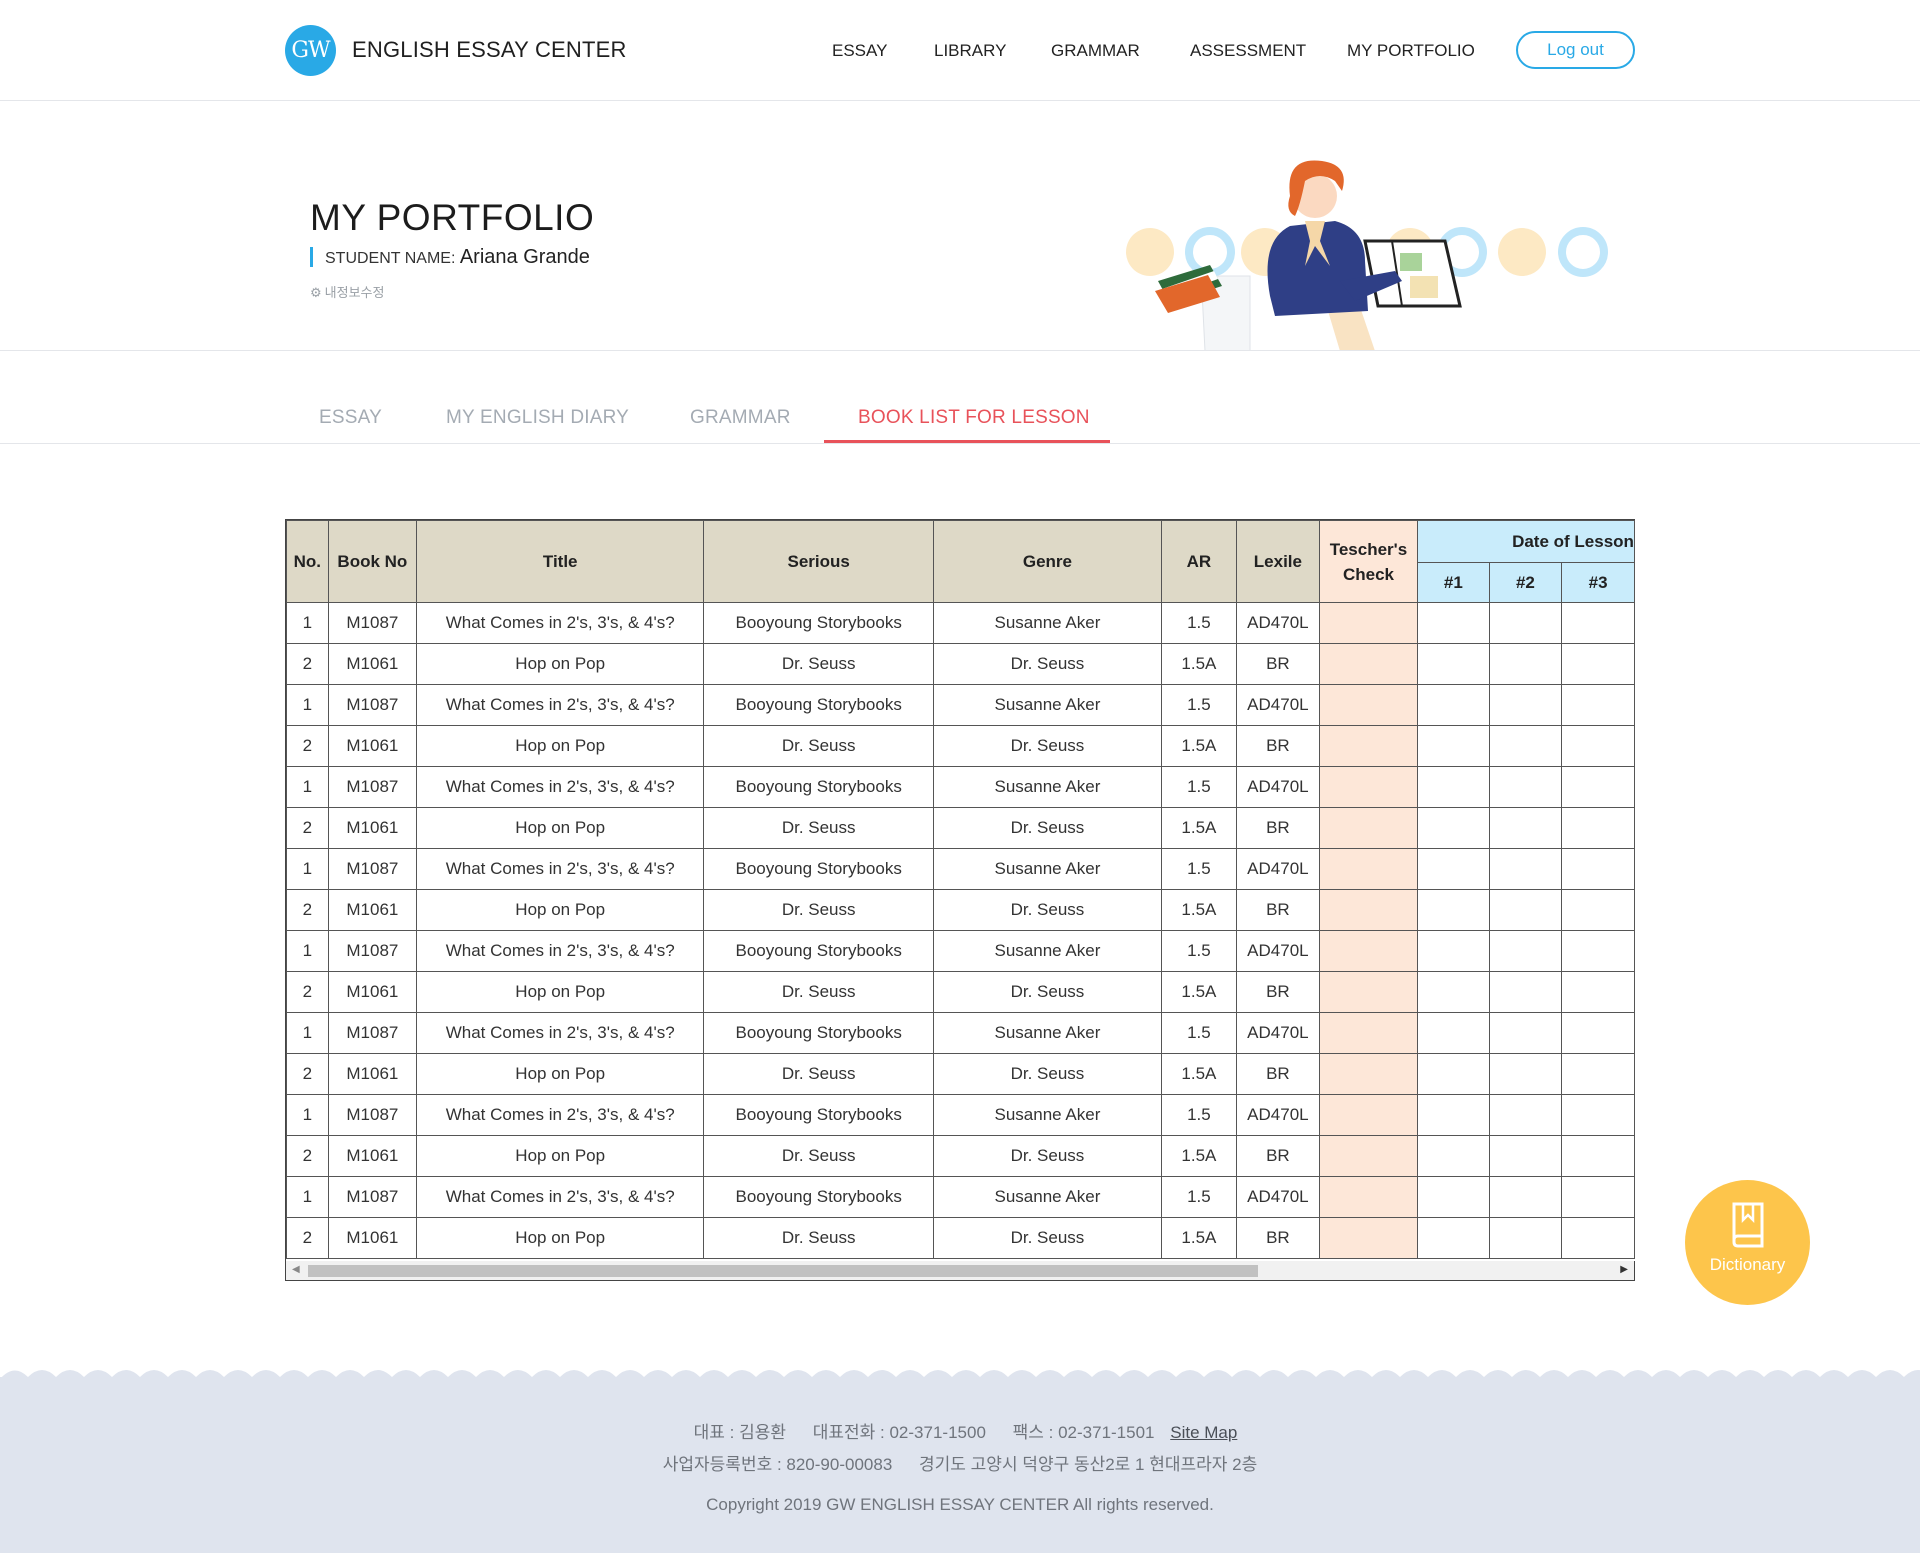 This screenshot has width=1920, height=1553. Describe the element at coordinates (1748, 1225) in the screenshot. I see `book-icon` at that location.